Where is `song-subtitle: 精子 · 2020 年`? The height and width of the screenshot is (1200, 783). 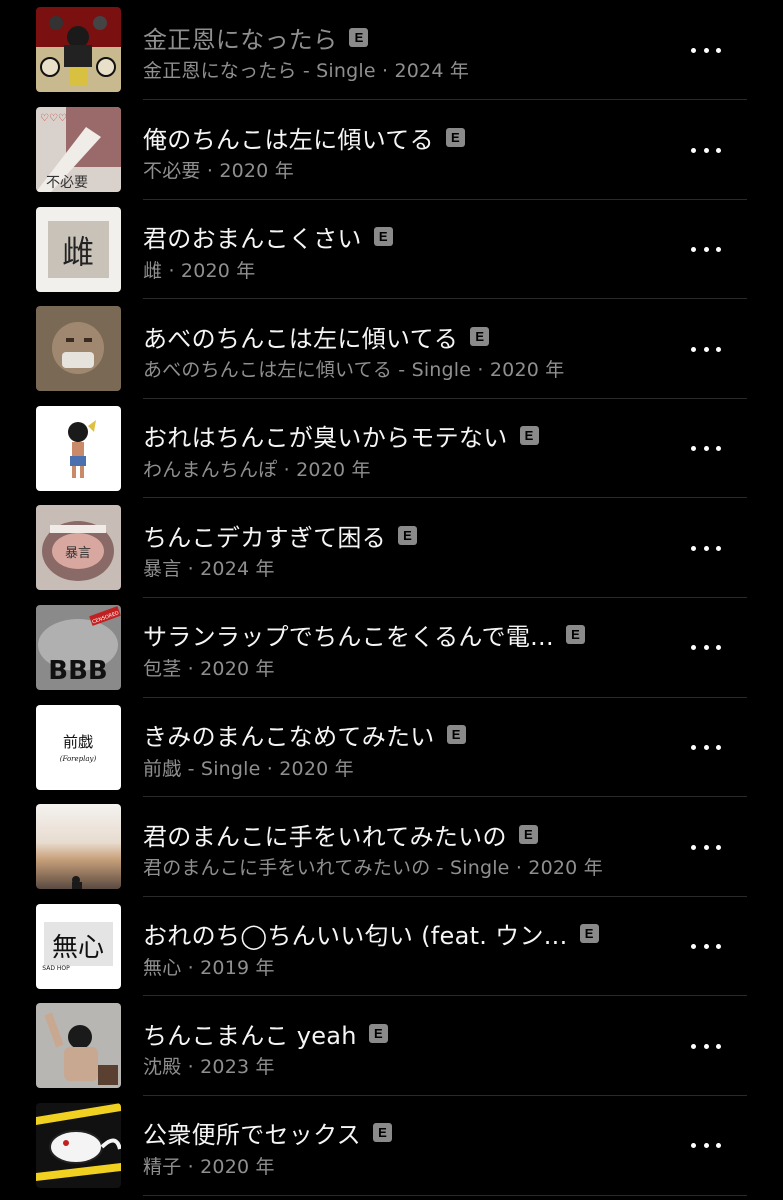 song-subtitle: 精子 · 2020 年 is located at coordinates (209, 1166).